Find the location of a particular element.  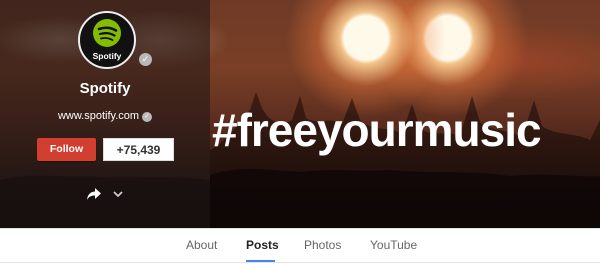

website-row: www.spotify.com ✓ is located at coordinates (105, 116).